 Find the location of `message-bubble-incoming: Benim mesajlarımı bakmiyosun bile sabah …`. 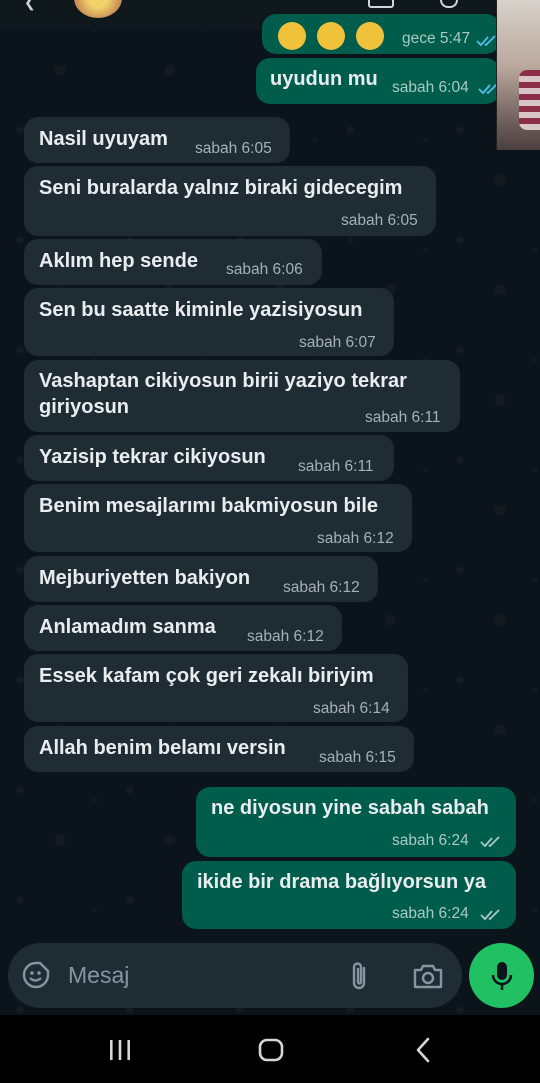

message-bubble-incoming: Benim mesajlarımı bakmiyosun bile sabah … is located at coordinates (218, 518).